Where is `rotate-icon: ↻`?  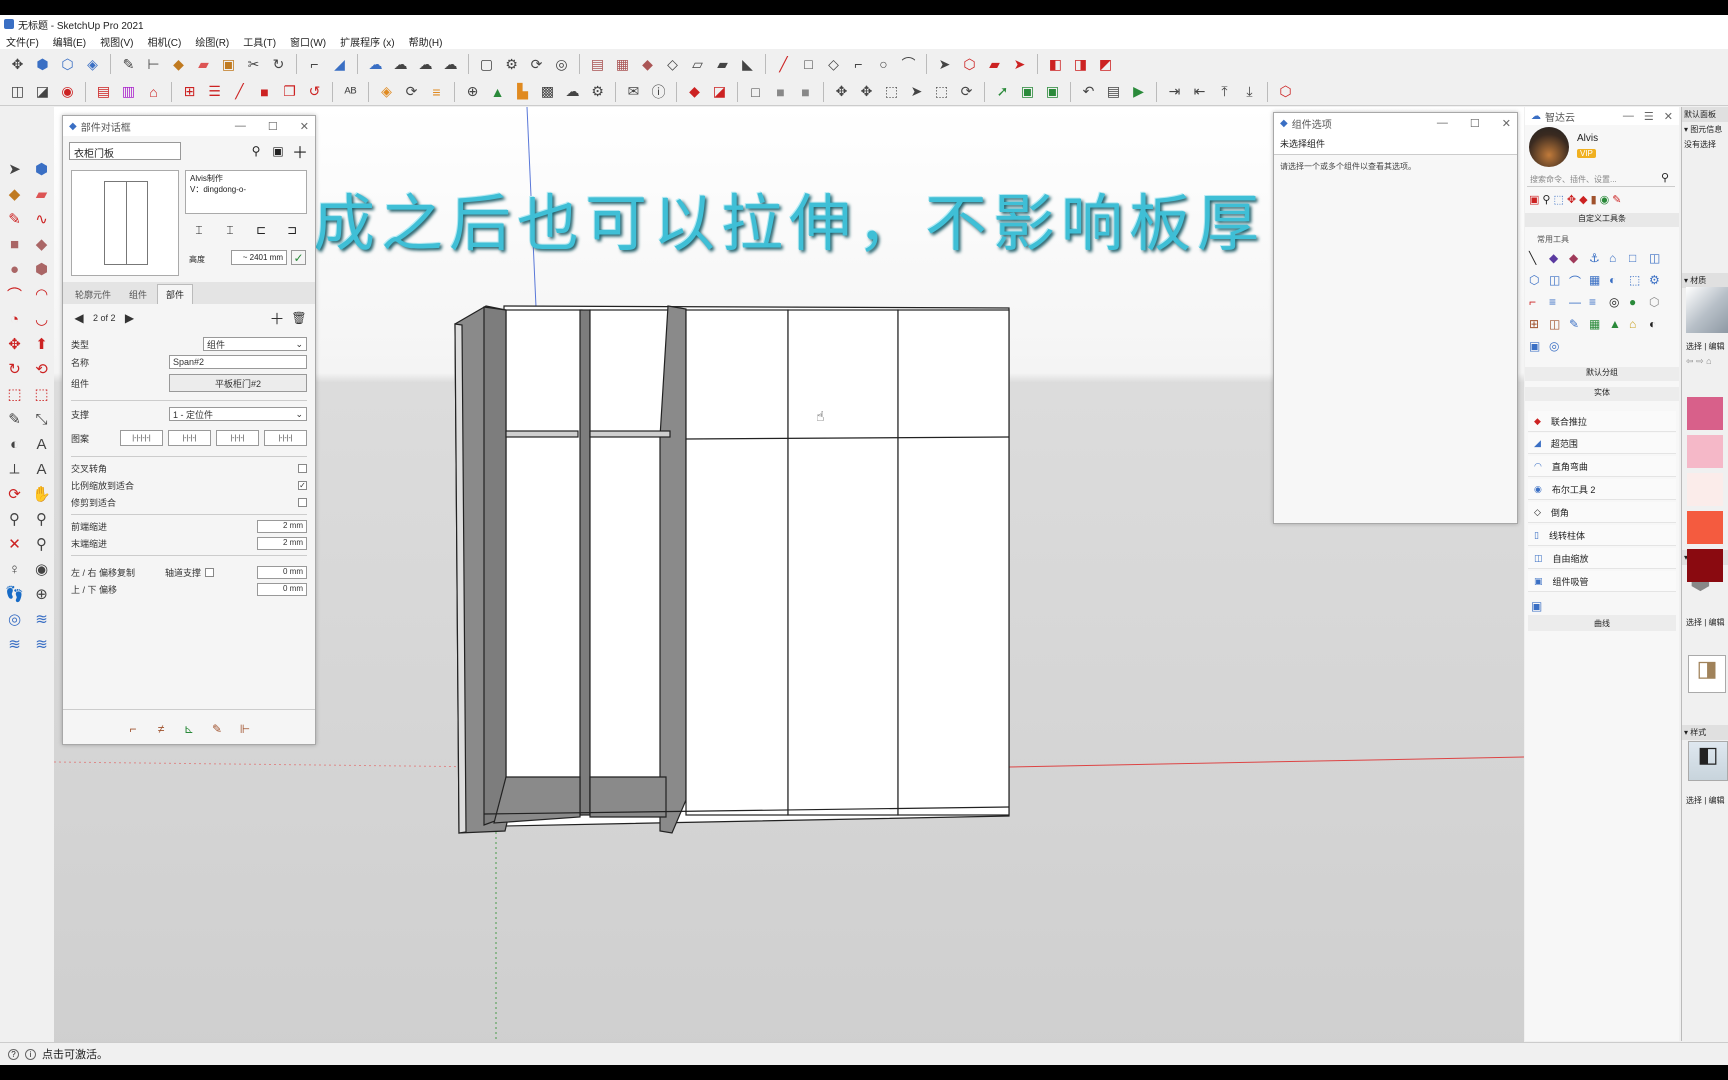 rotate-icon: ↻ is located at coordinates (278, 64).